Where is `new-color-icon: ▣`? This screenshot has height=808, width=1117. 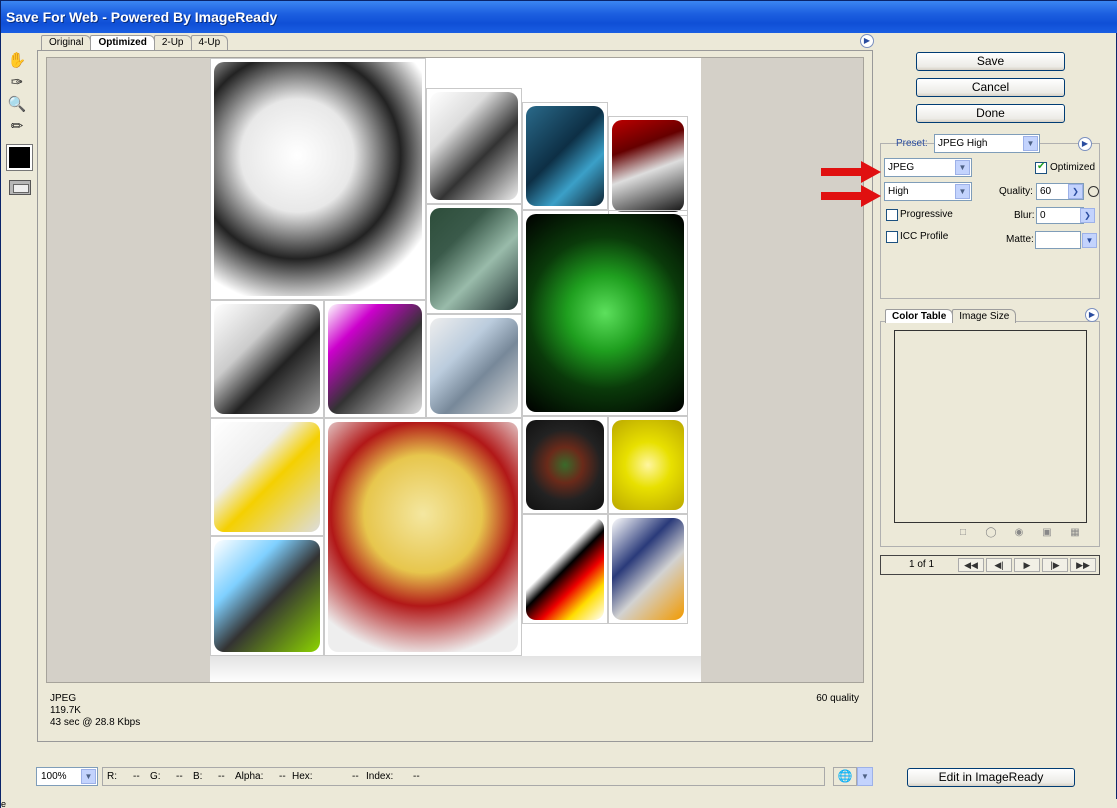
new-color-icon: ▣ is located at coordinates (1047, 533).